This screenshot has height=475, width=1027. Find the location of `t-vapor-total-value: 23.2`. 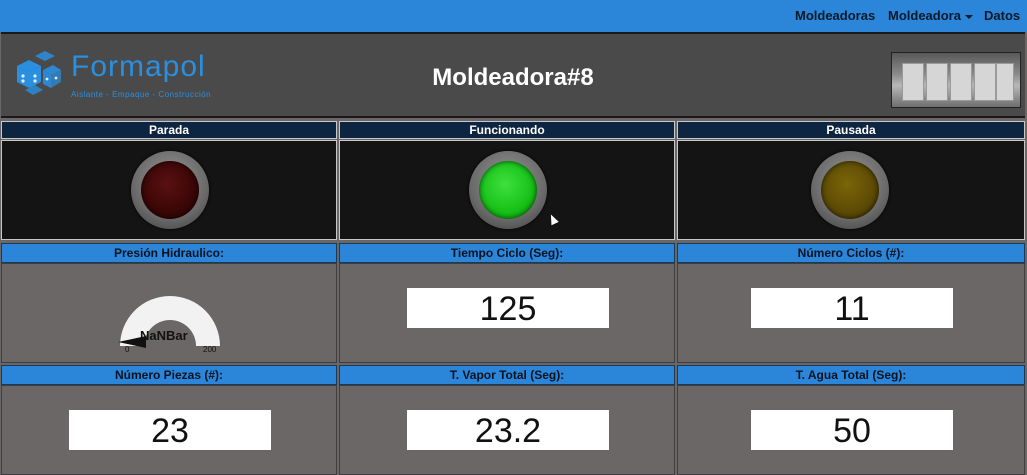

t-vapor-total-value: 23.2 is located at coordinates (508, 430).